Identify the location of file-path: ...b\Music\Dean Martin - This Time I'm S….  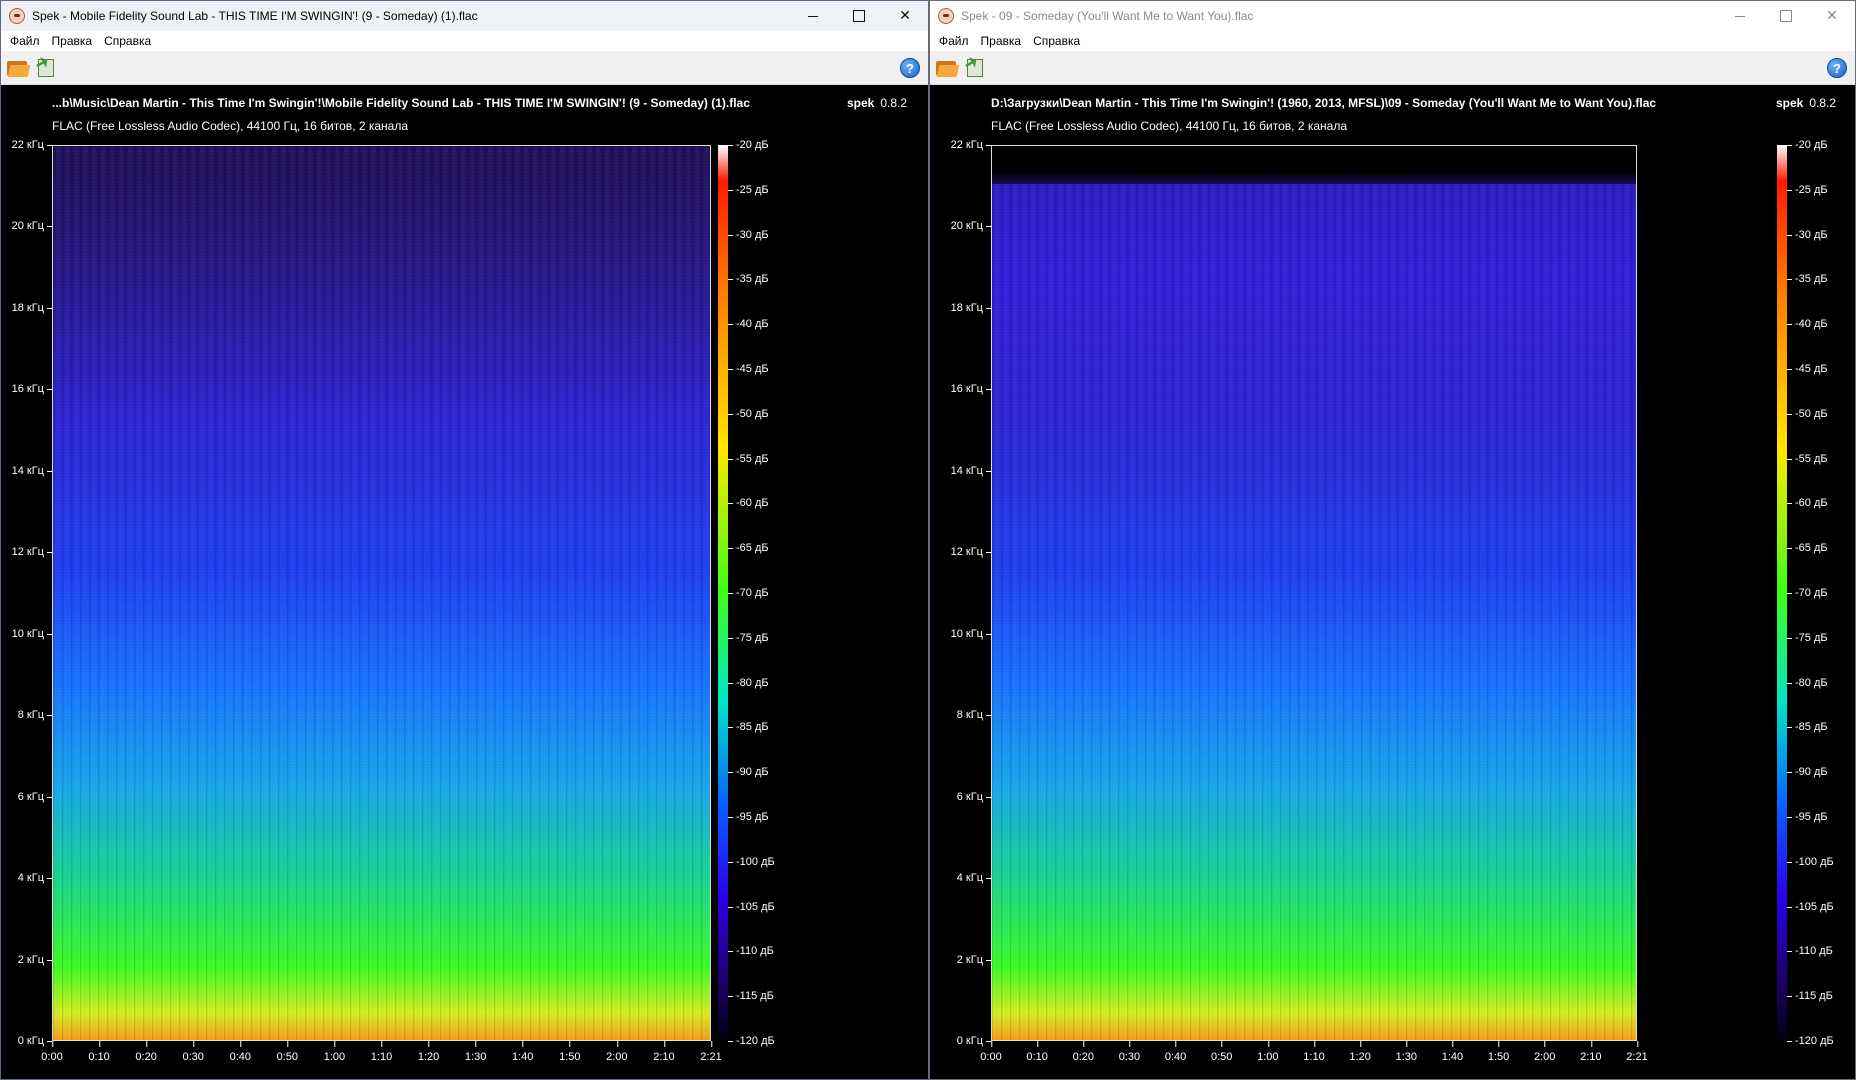
(401, 103).